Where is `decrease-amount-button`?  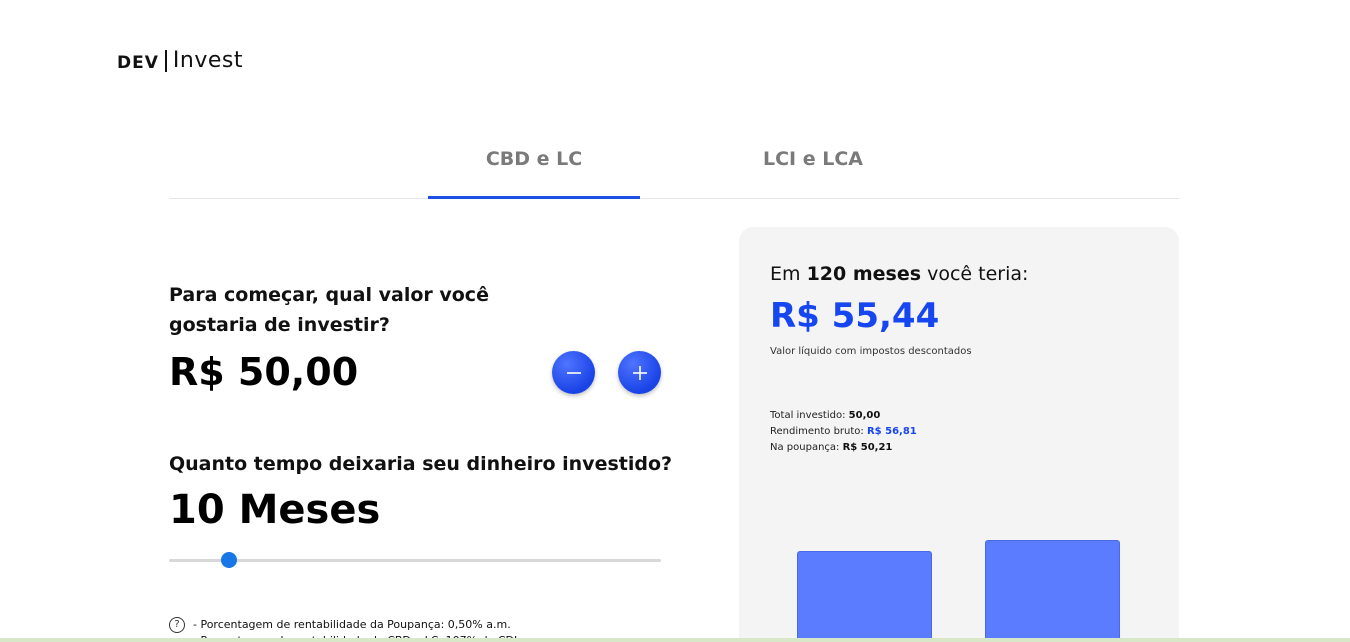 decrease-amount-button is located at coordinates (573, 372).